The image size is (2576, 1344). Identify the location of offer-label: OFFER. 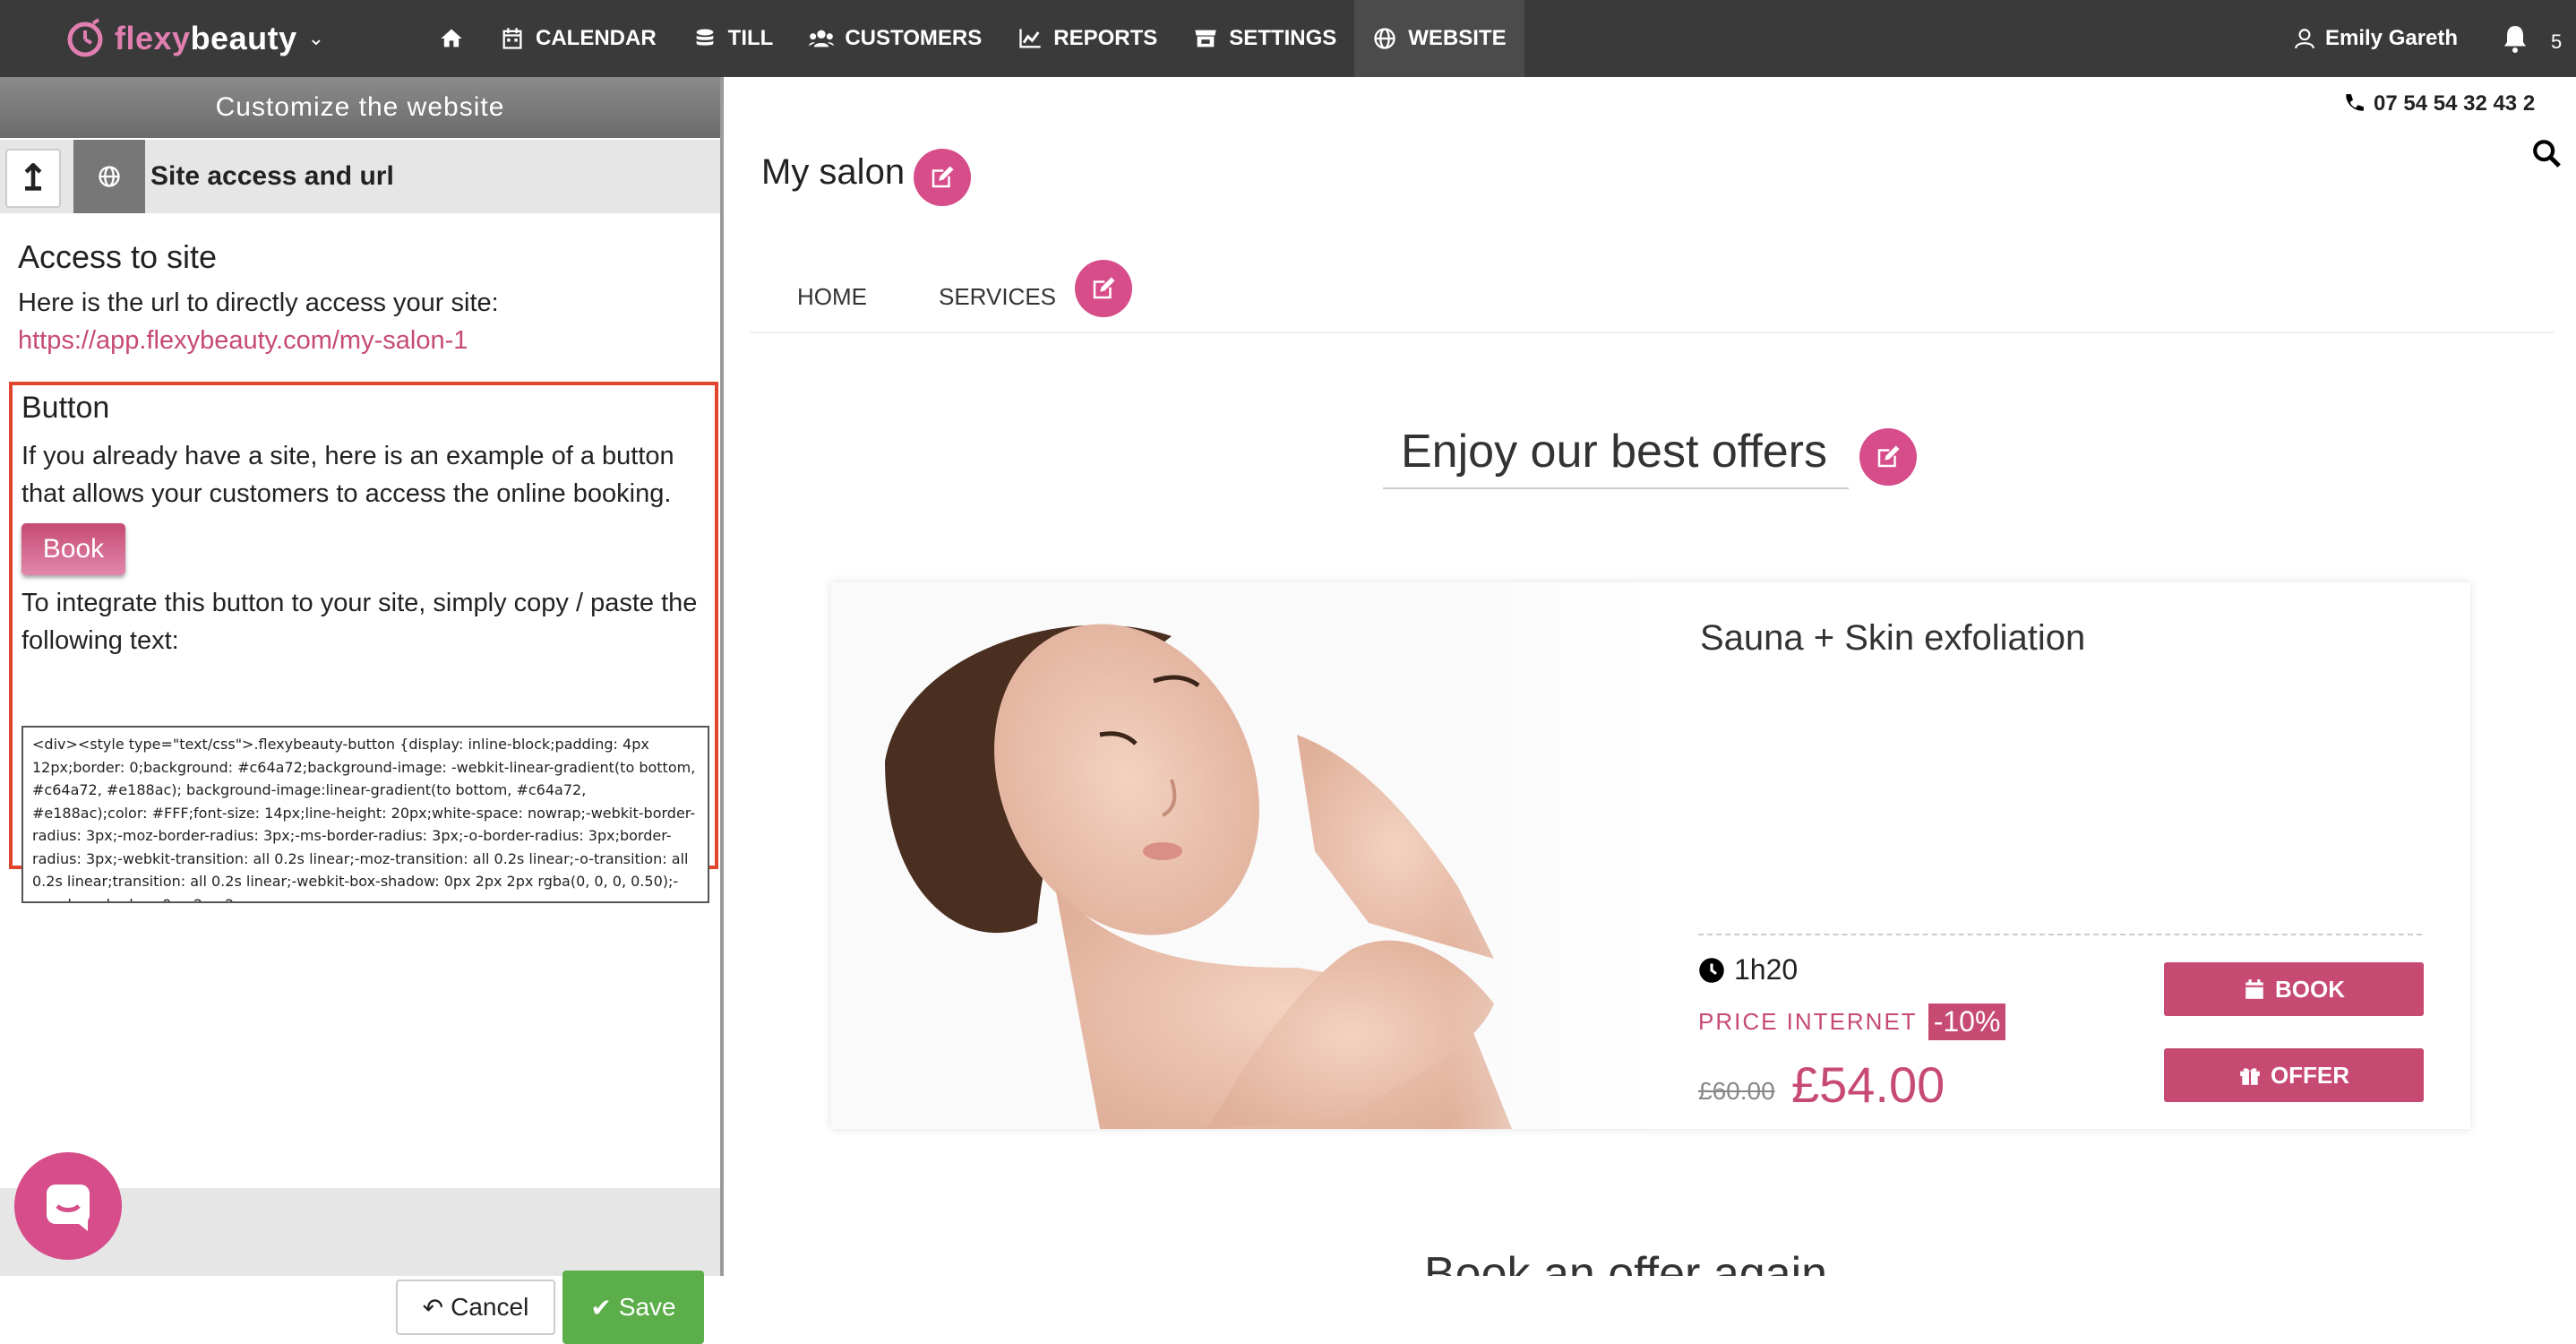
(2310, 1075).